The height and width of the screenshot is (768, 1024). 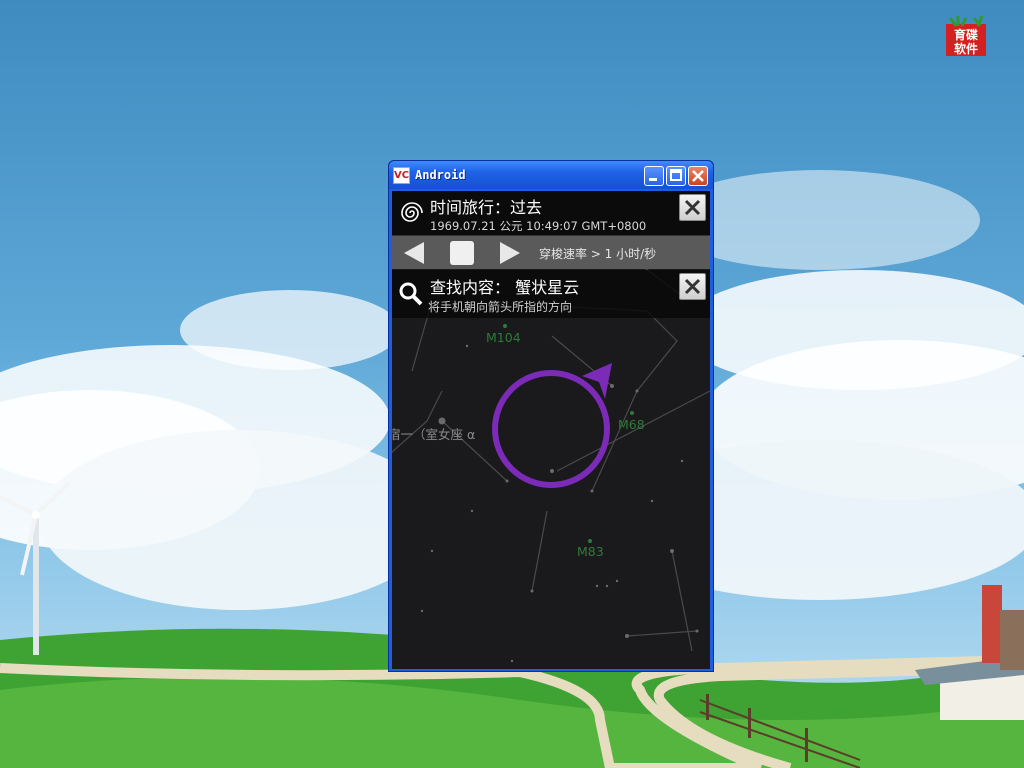 I want to click on time-travel-title: 时间旅行：过去, so click(x=486, y=207).